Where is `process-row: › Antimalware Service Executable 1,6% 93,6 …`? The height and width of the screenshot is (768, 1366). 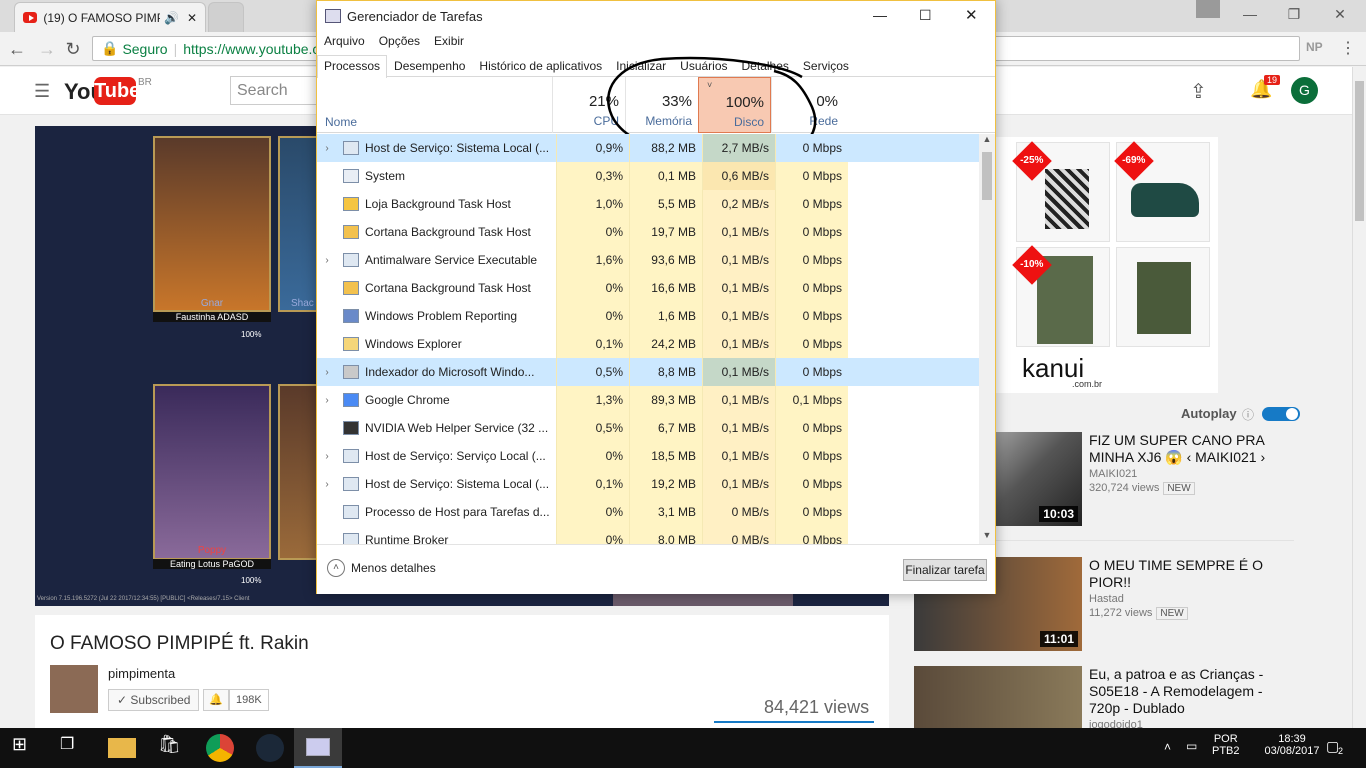
process-row: › Antimalware Service Executable 1,6% 93,6 … is located at coordinates (648, 260).